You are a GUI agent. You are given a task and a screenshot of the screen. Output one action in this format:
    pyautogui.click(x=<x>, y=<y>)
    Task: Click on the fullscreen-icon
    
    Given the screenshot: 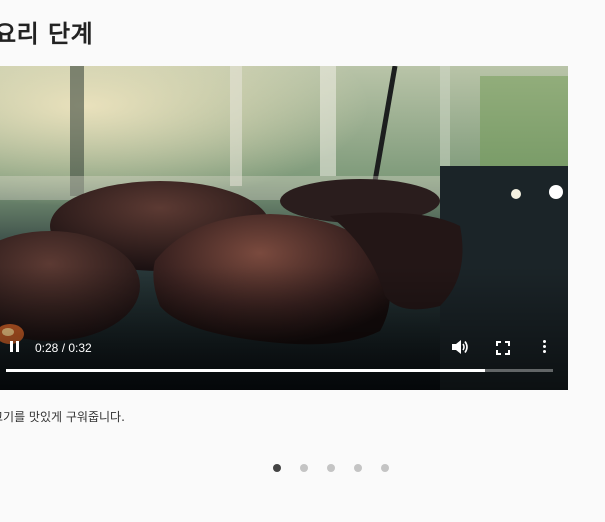 What is the action you would take?
    pyautogui.click(x=503, y=348)
    